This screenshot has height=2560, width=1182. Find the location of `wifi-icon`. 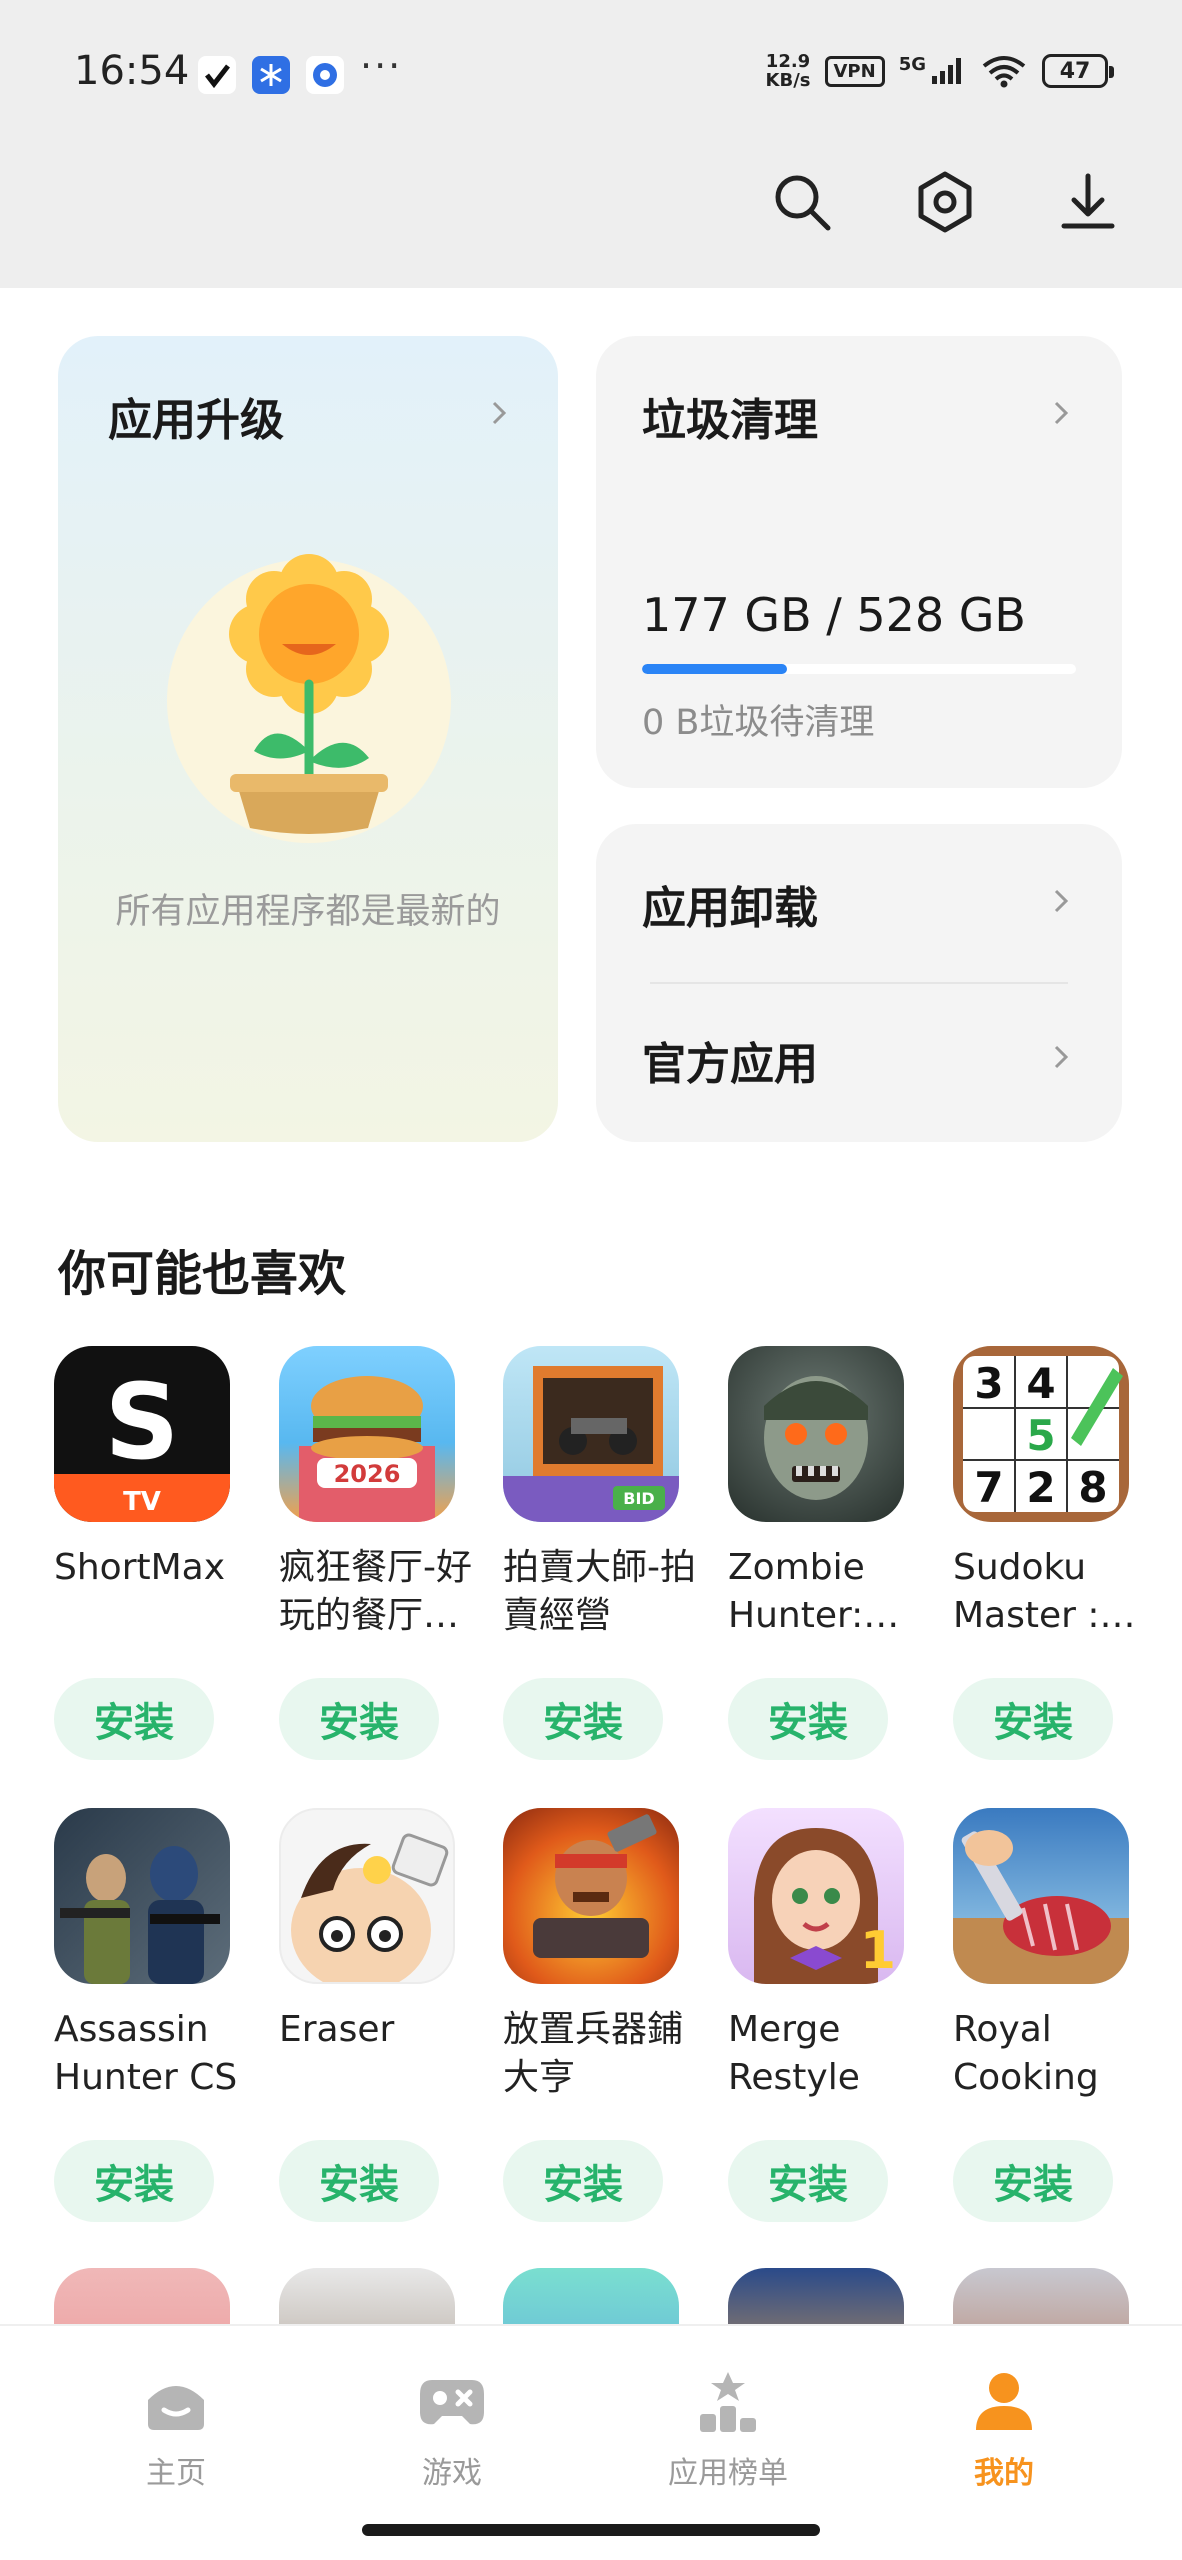

wifi-icon is located at coordinates (1004, 72).